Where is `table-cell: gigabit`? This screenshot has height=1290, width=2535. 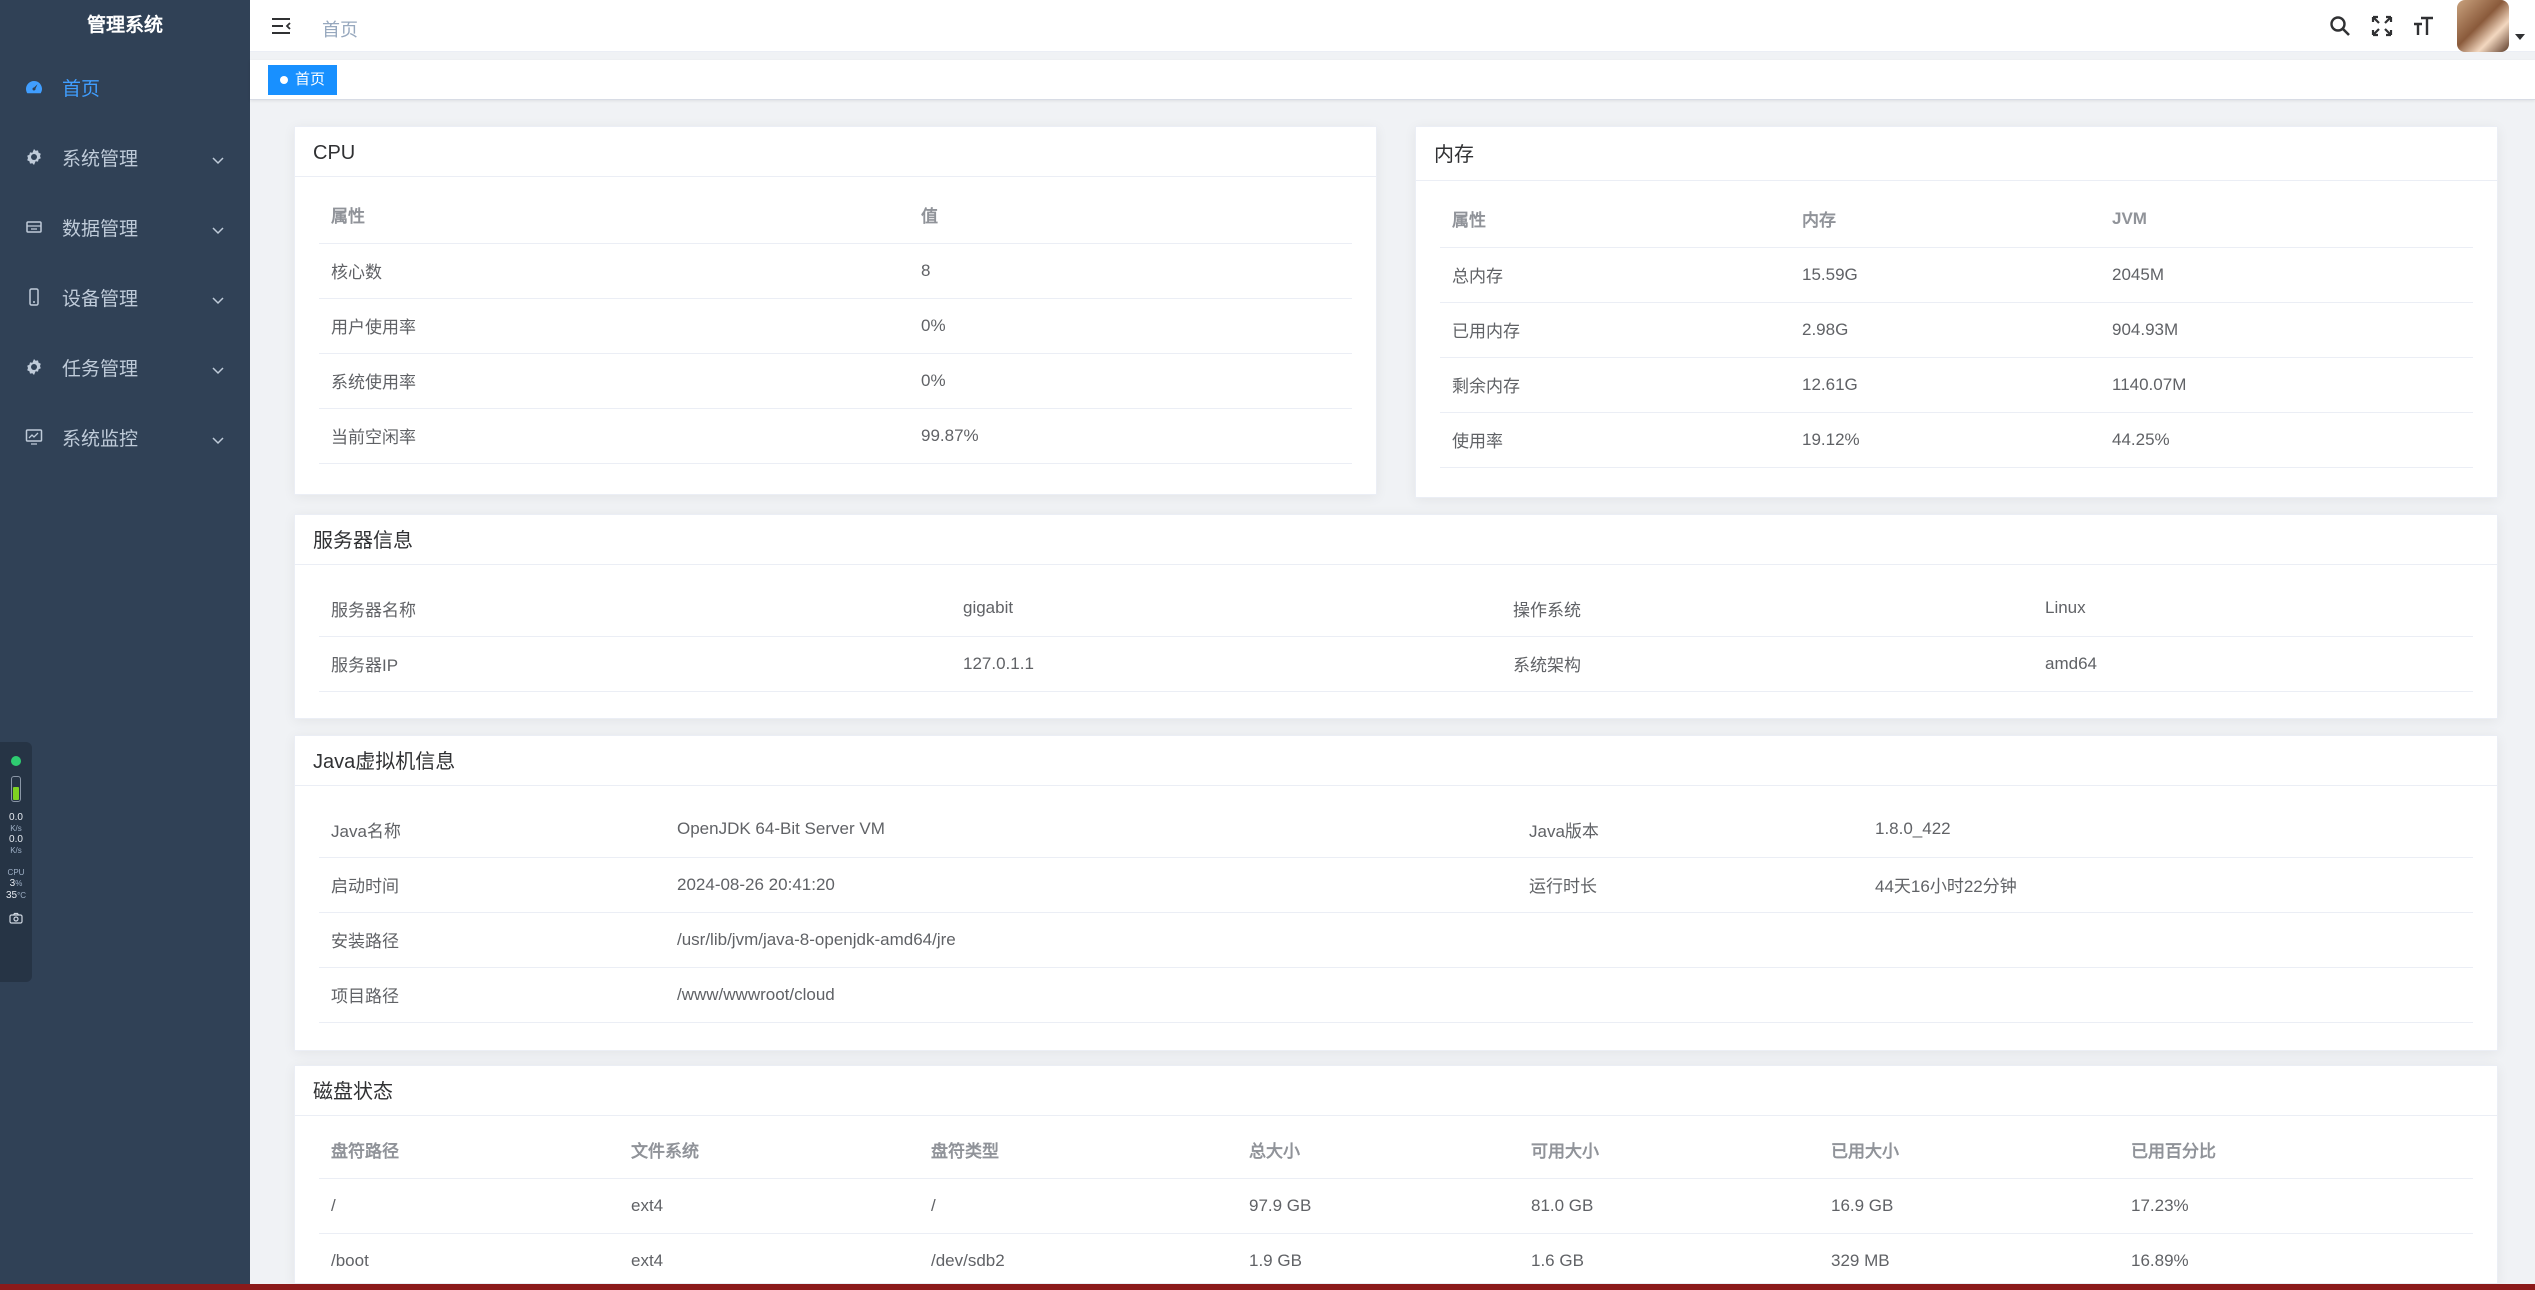 table-cell: gigabit is located at coordinates (1226, 609).